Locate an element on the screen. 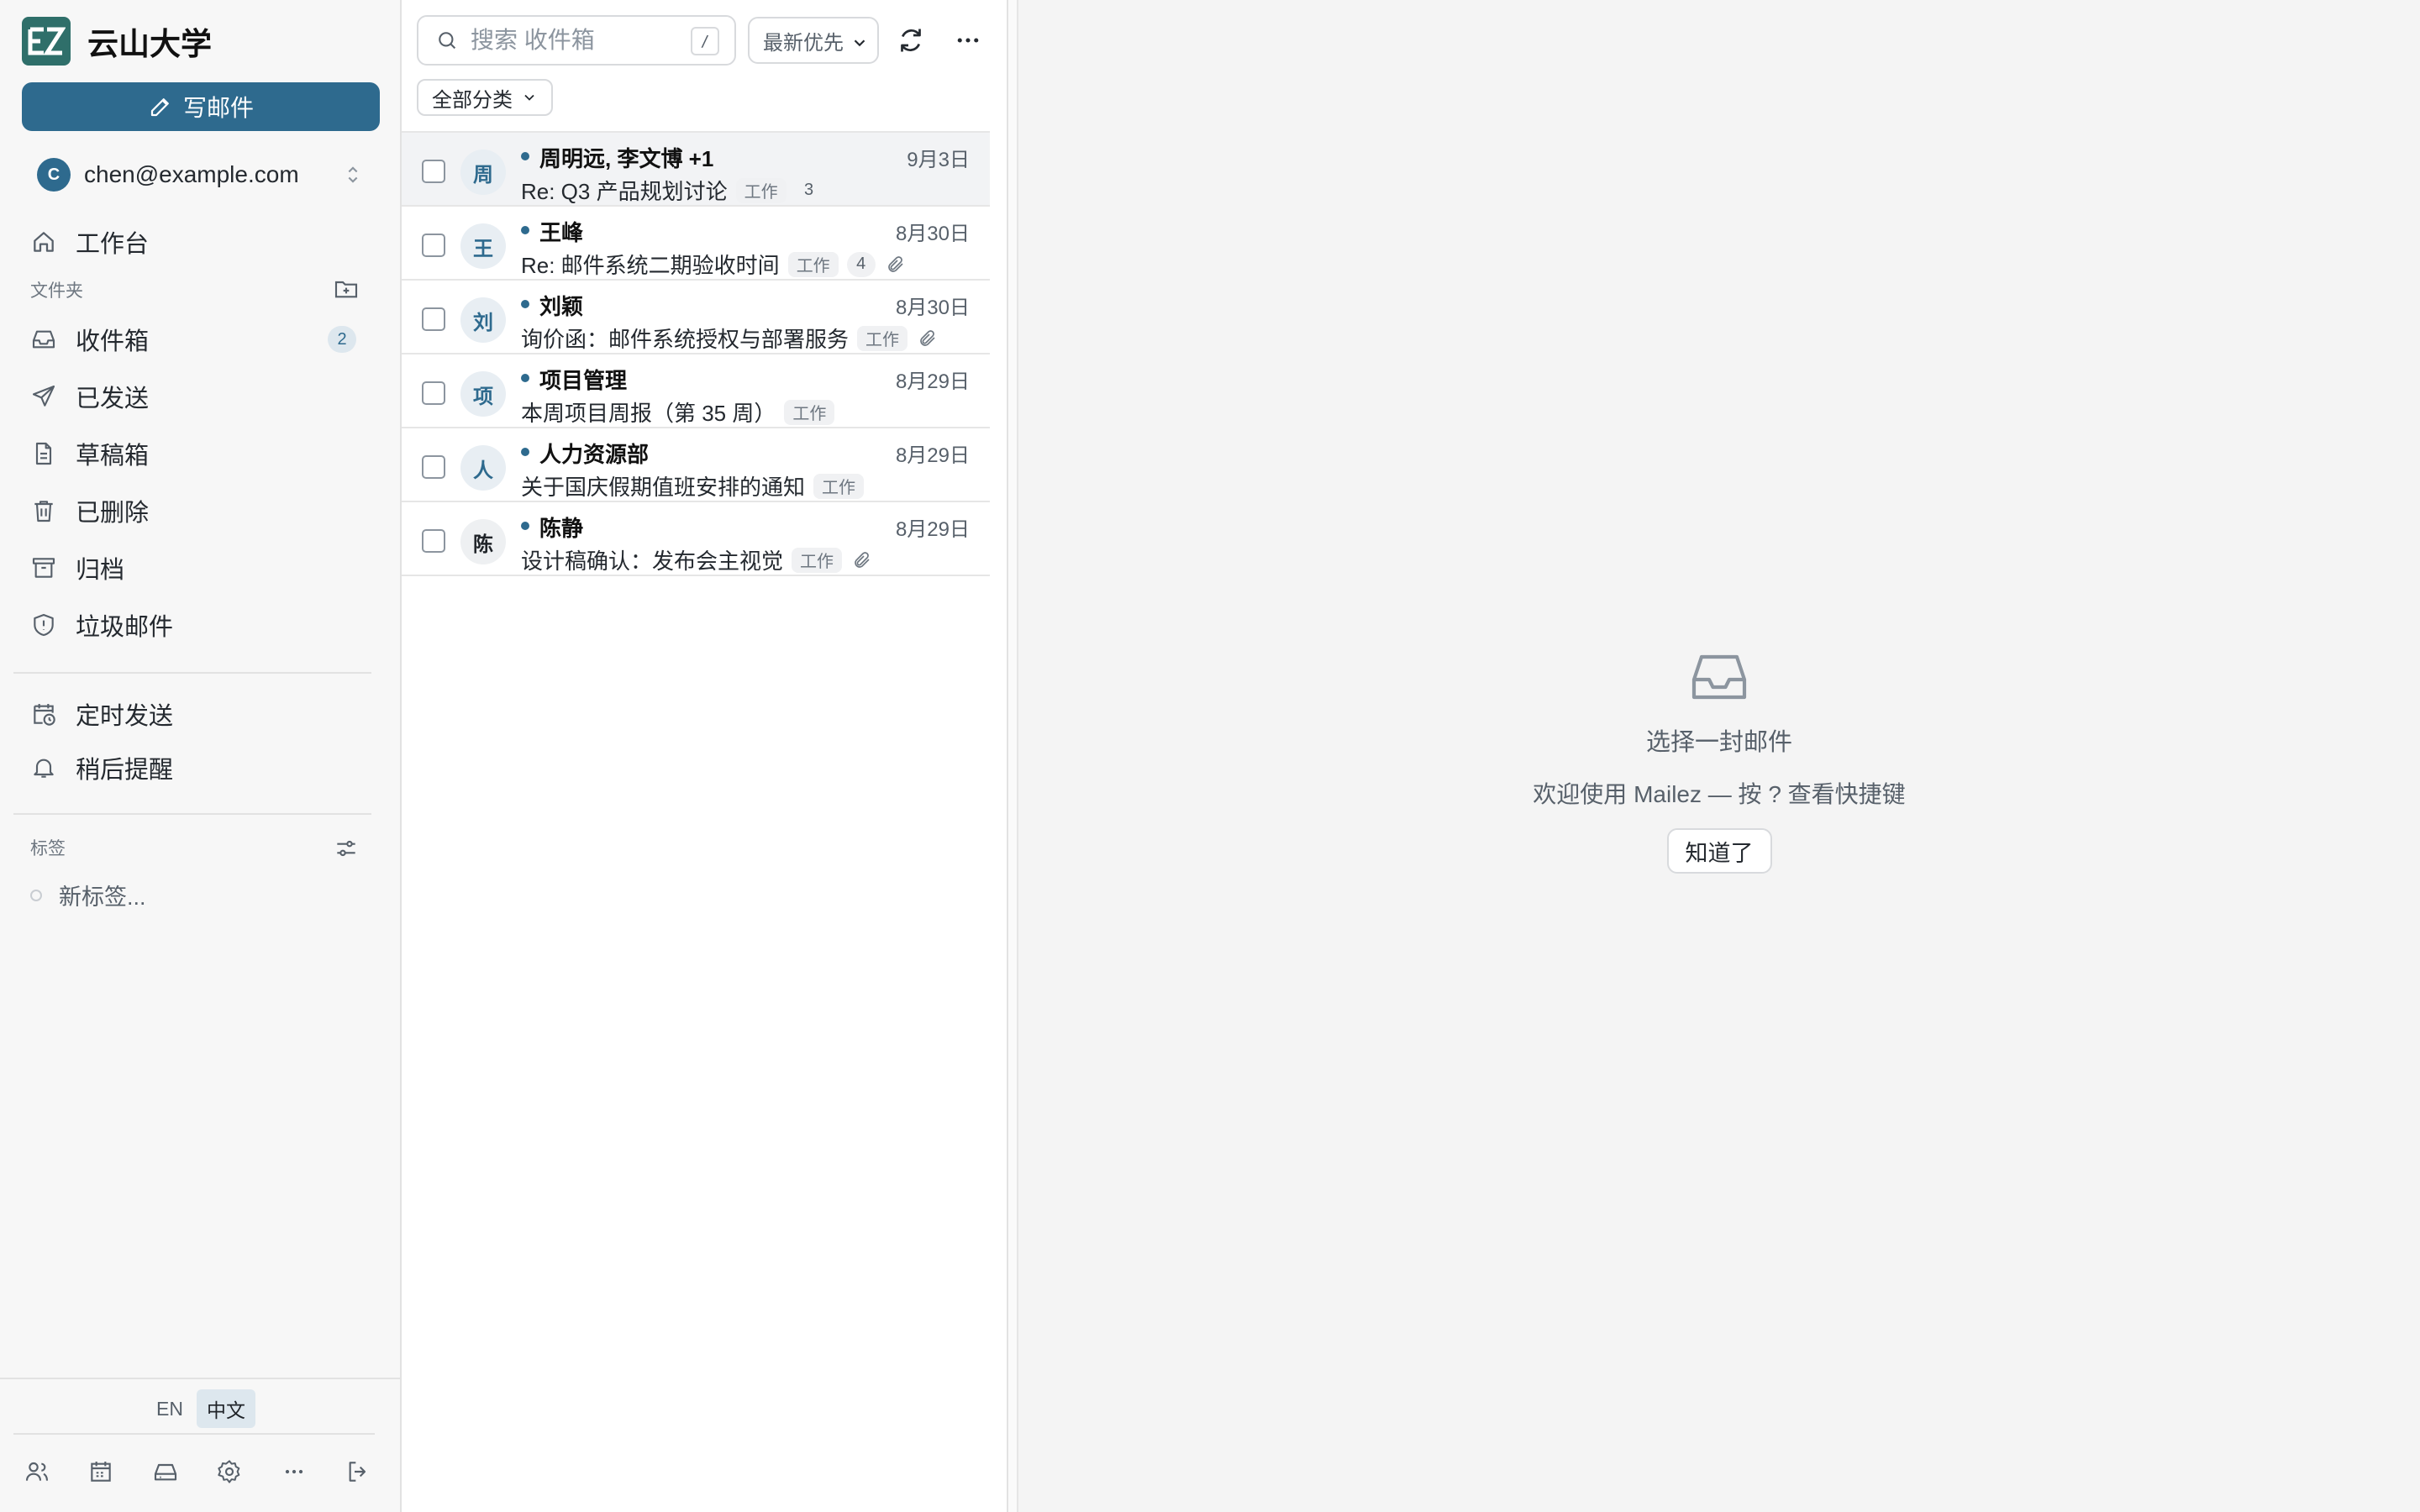 The width and height of the screenshot is (2420, 1512). mail-subject: 本周项目周报（第 35 周） is located at coordinates (648, 413).